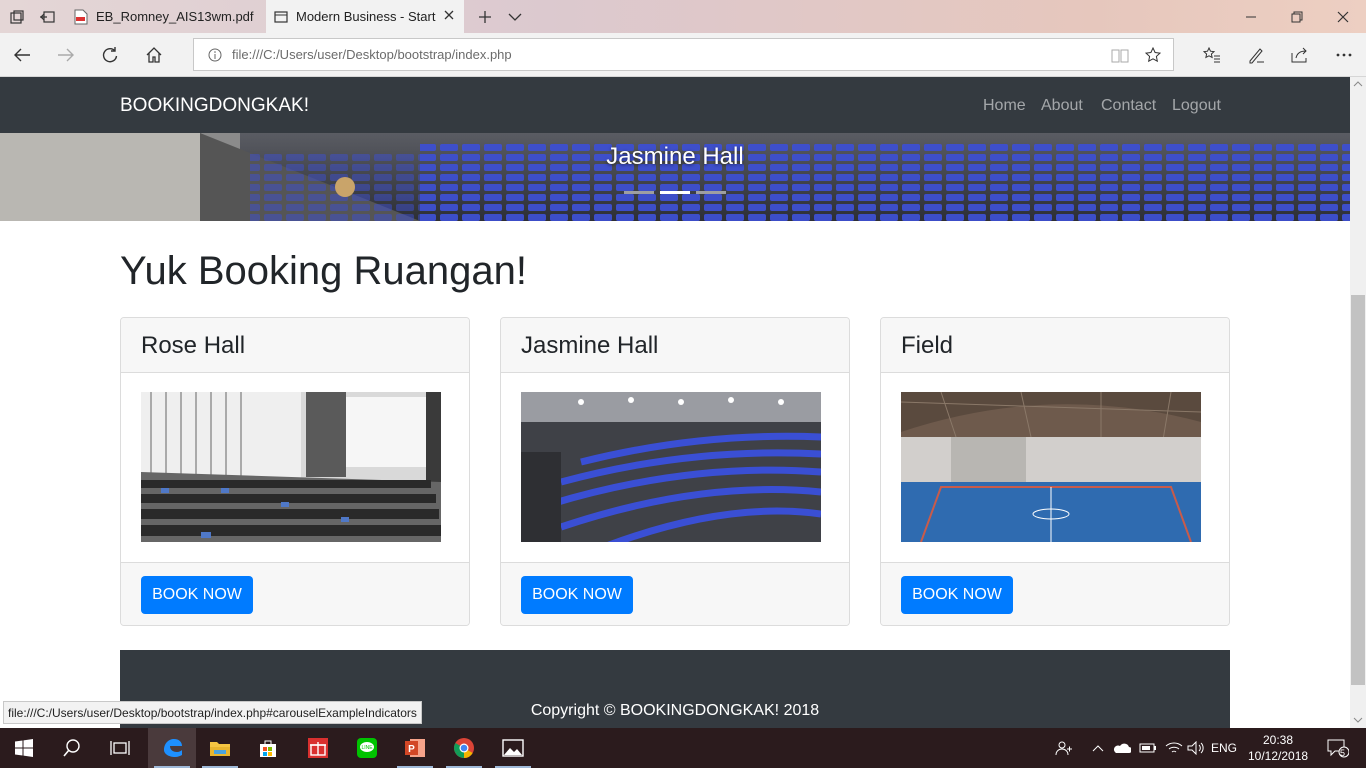  What do you see at coordinates (24, 748) in the screenshot?
I see `windows-icon` at bounding box center [24, 748].